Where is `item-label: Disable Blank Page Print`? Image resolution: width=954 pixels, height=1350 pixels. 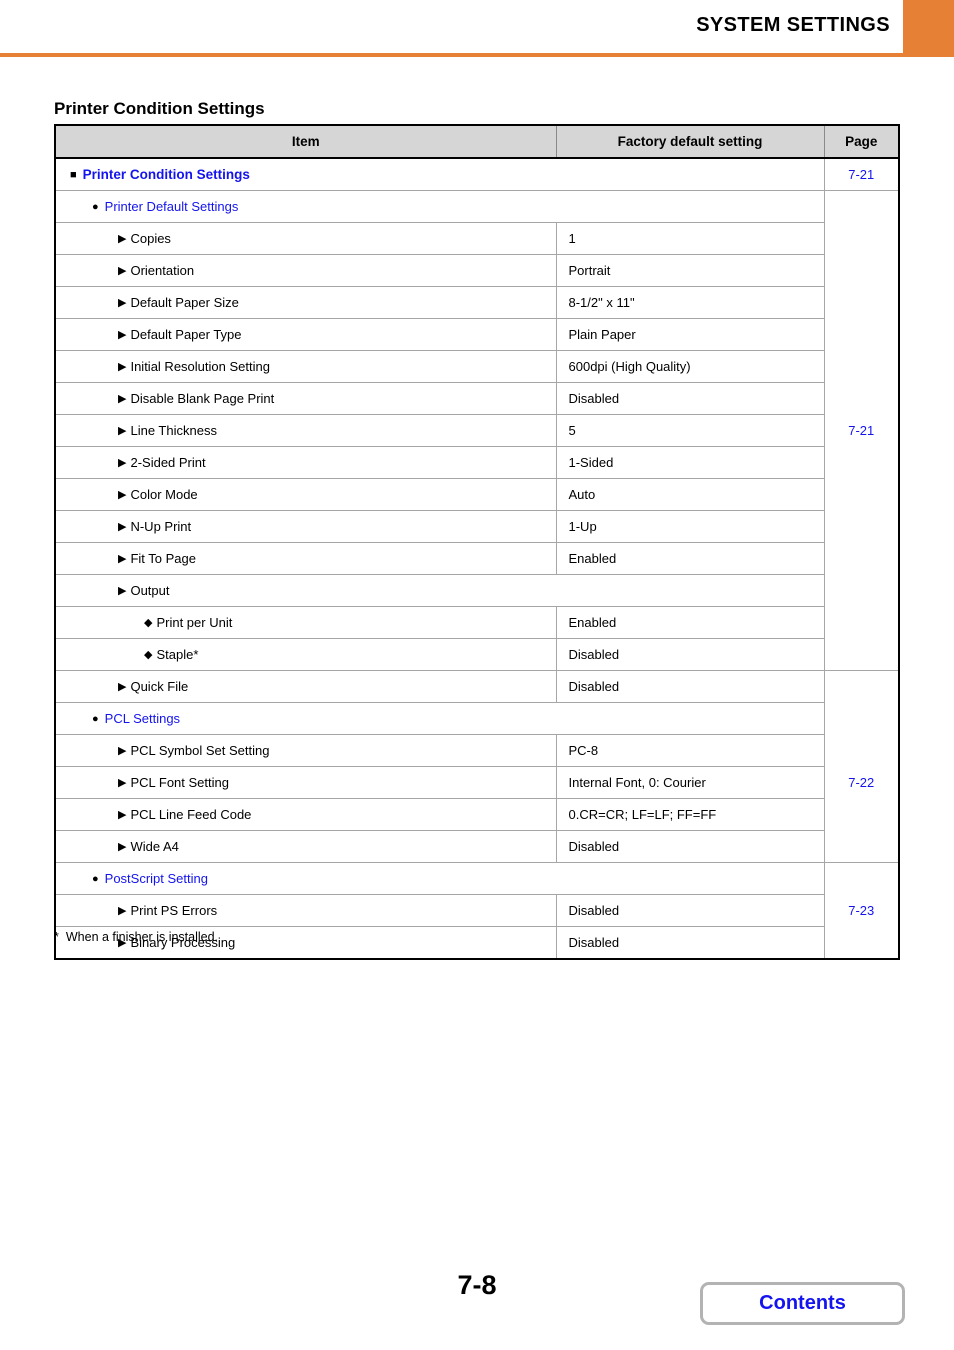
item-label: Disable Blank Page Print is located at coordinates (202, 398).